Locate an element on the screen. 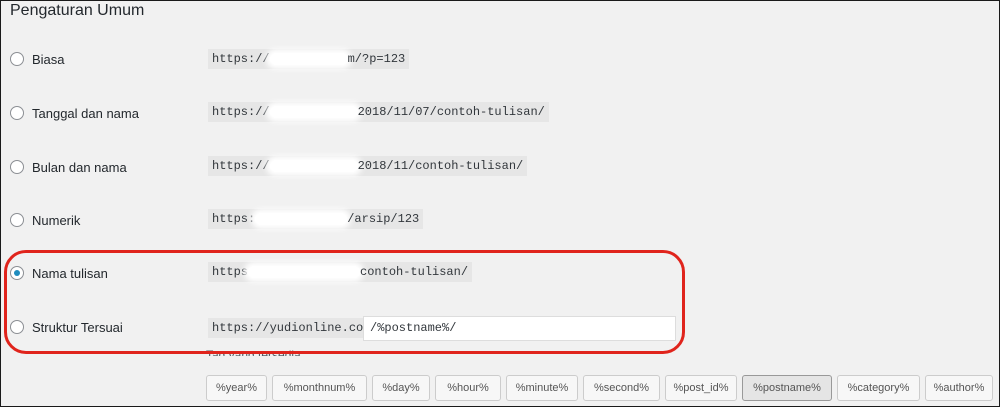 The width and height of the screenshot is (1000, 407). option-label-biasa: Biasa is located at coordinates (48, 59).